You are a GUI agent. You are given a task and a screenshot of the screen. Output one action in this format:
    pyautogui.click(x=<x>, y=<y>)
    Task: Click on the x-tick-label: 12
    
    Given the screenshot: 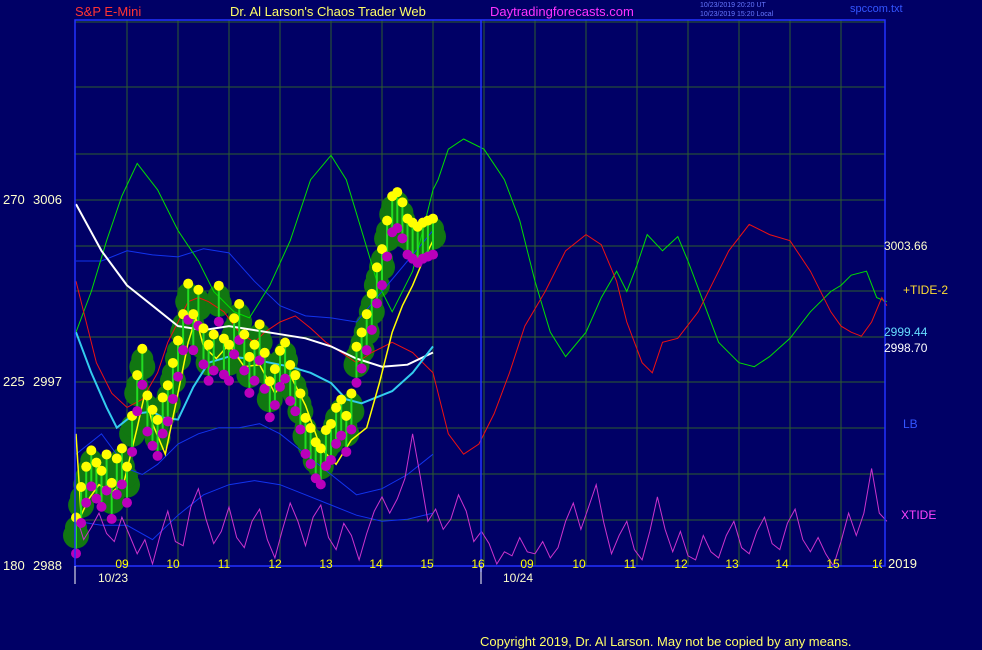 What is the action you would take?
    pyautogui.click(x=681, y=564)
    